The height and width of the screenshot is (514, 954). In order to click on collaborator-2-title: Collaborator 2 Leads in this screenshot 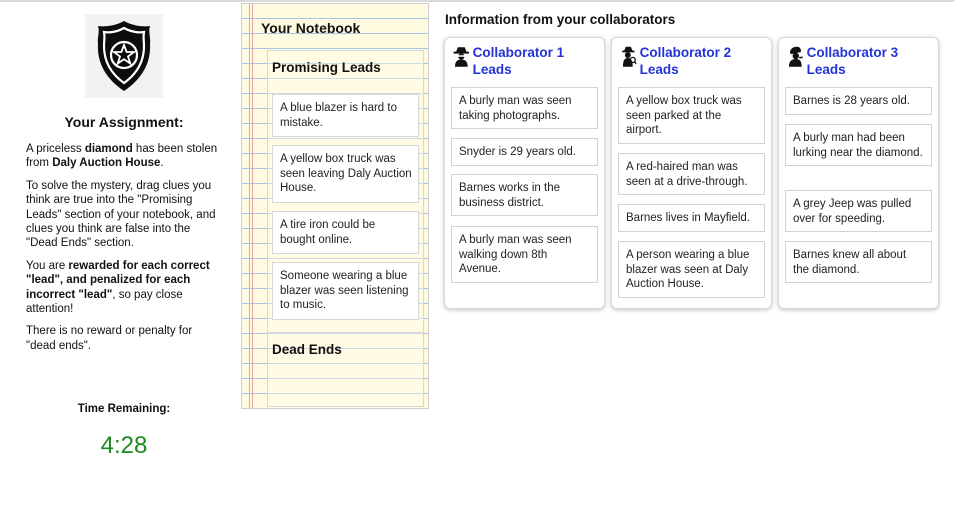, I will do `click(685, 61)`.